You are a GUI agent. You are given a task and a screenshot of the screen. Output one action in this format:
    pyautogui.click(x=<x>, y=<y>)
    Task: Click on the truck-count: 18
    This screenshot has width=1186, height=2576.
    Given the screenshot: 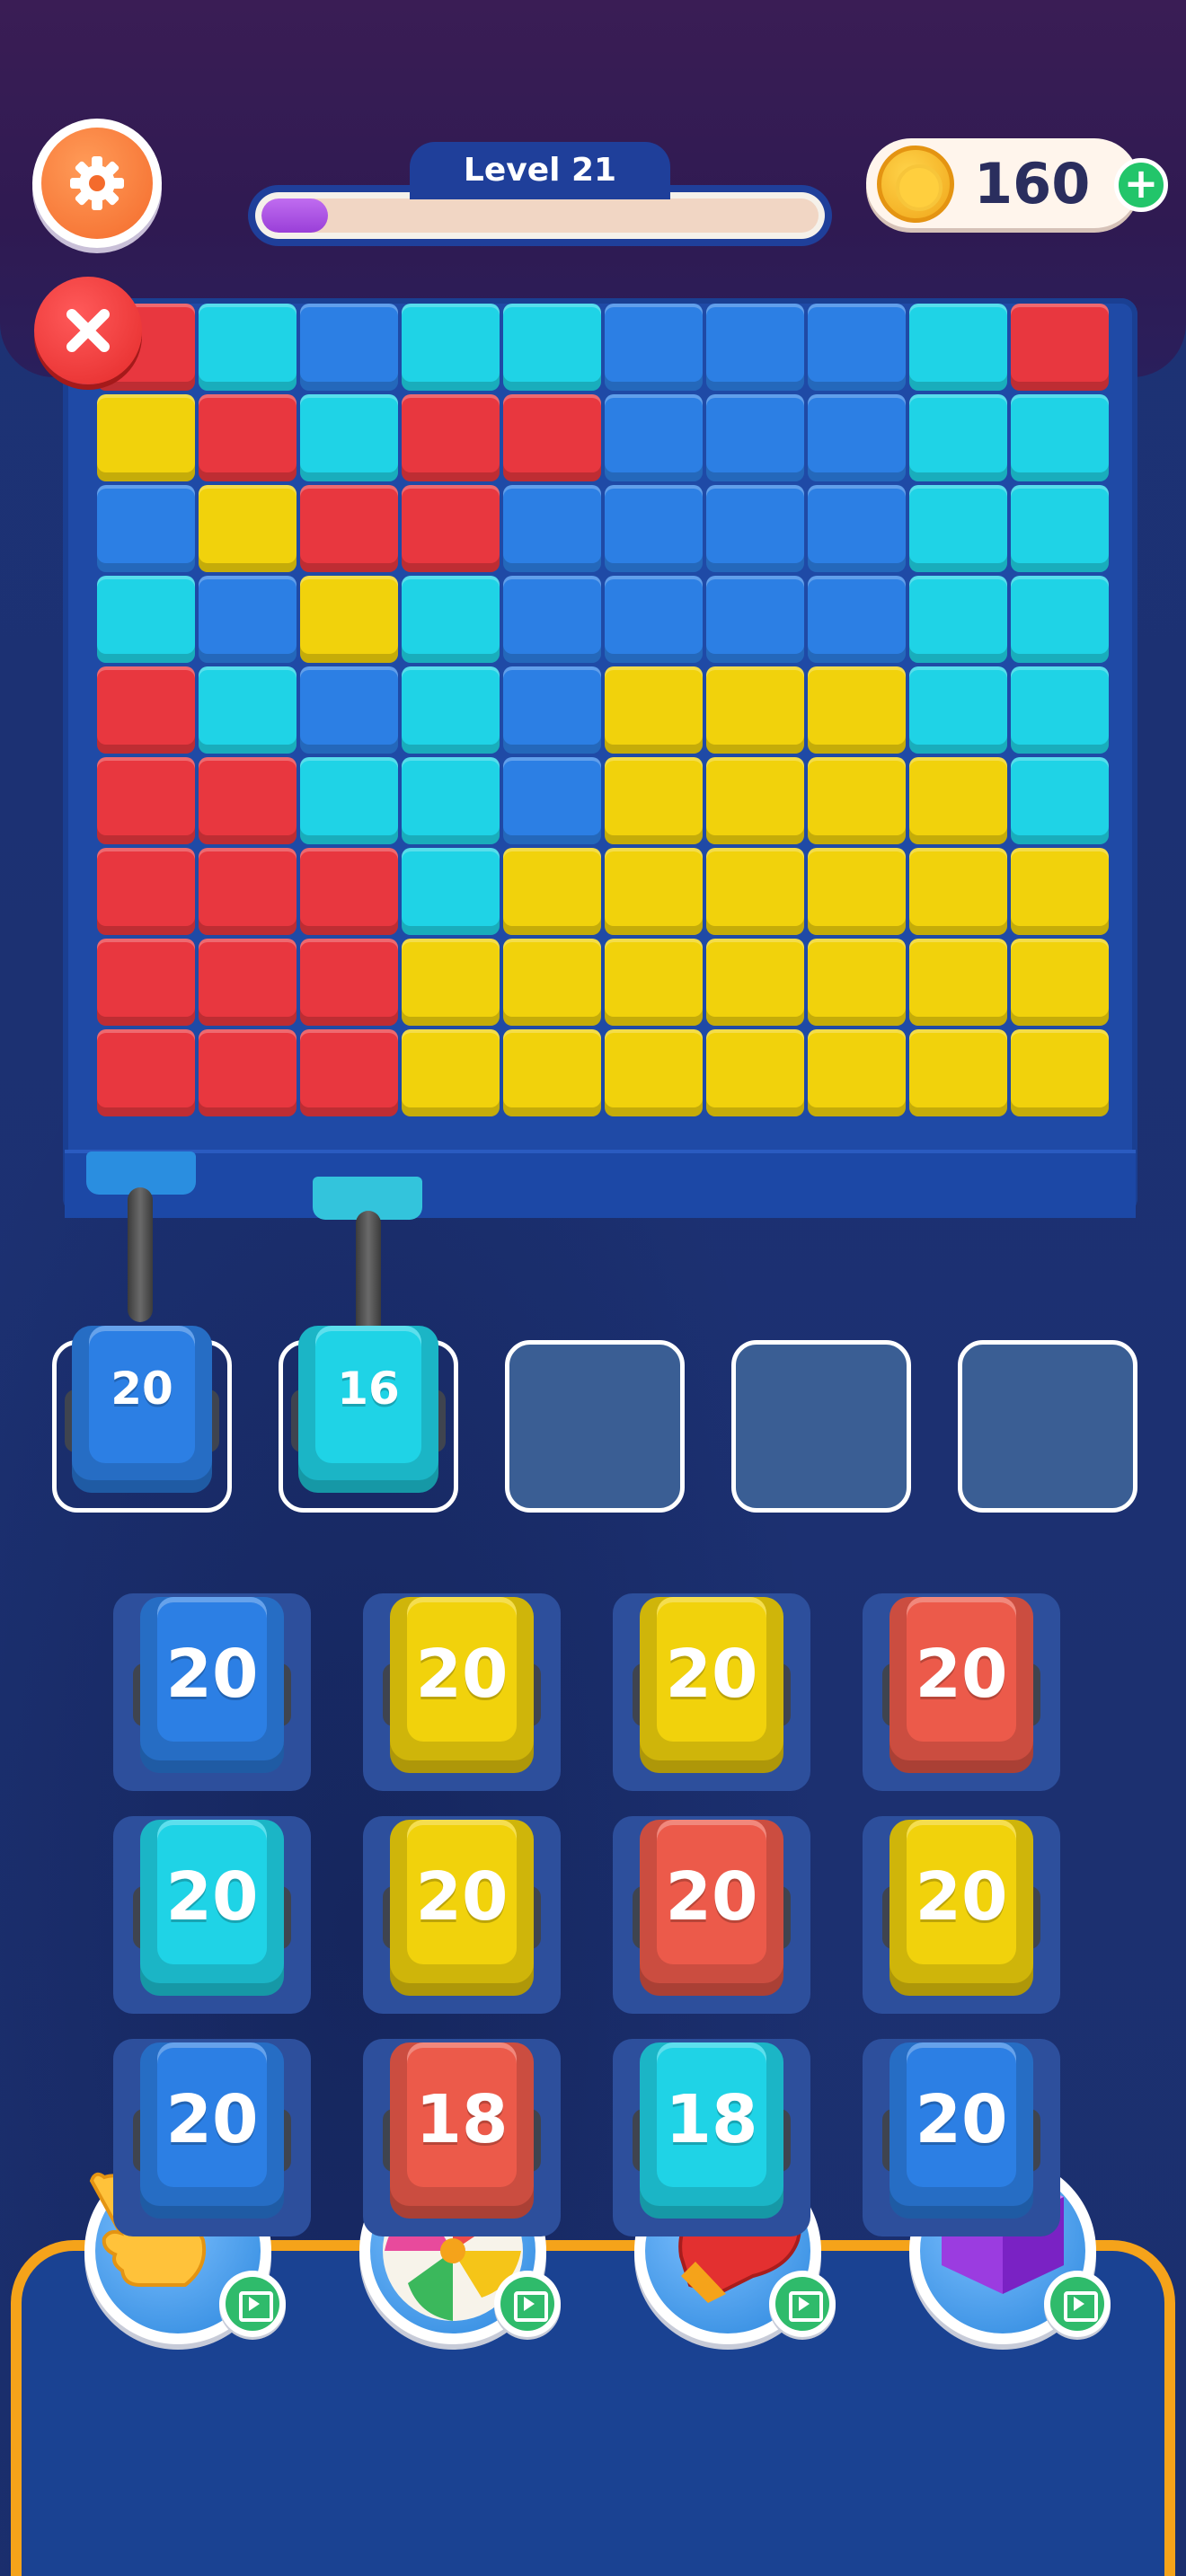 What is the action you would take?
    pyautogui.click(x=711, y=2120)
    